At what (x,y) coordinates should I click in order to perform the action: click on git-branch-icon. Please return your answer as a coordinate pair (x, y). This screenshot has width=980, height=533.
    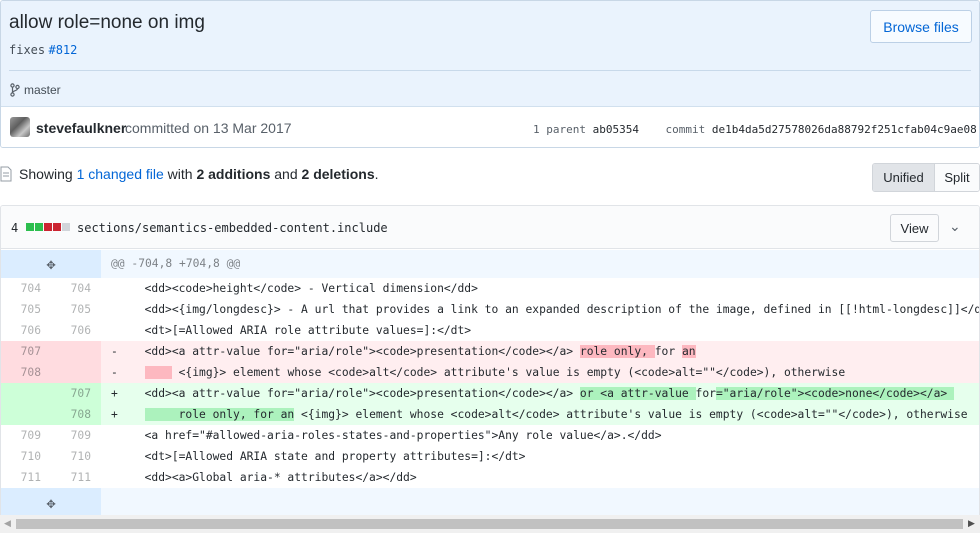
    Looking at the image, I should click on (15, 90).